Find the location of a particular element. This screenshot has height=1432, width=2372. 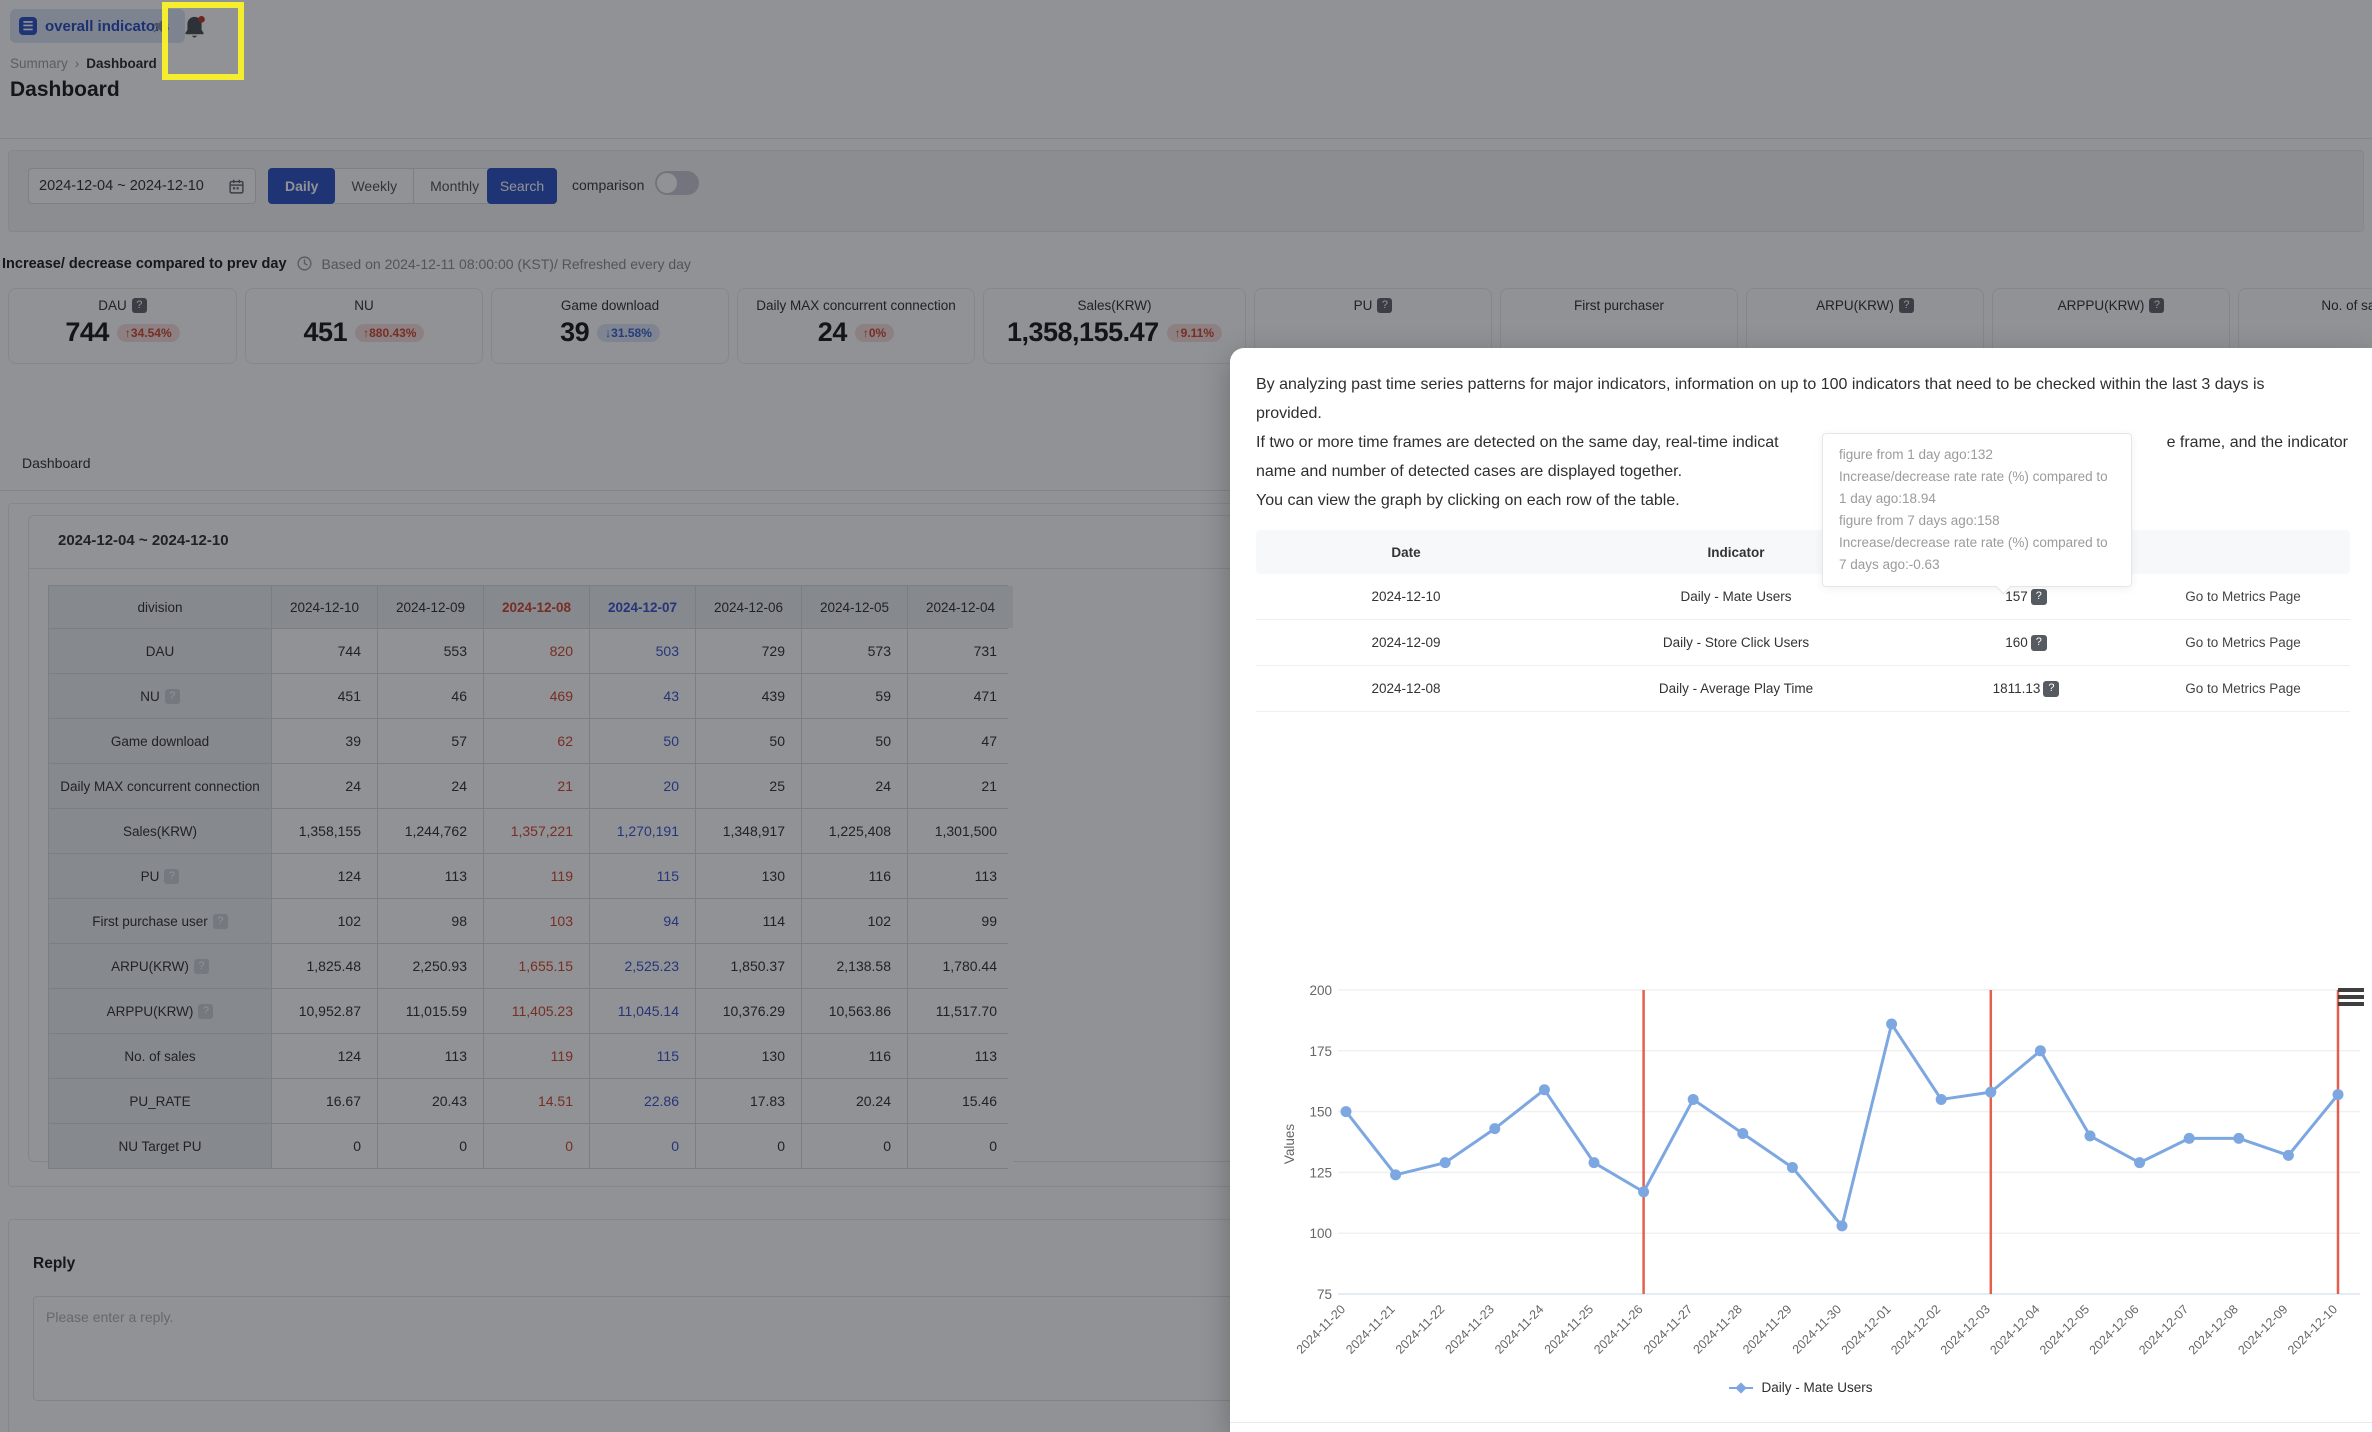

svg-text: 2024-11-26 is located at coordinates (1618, 1329).